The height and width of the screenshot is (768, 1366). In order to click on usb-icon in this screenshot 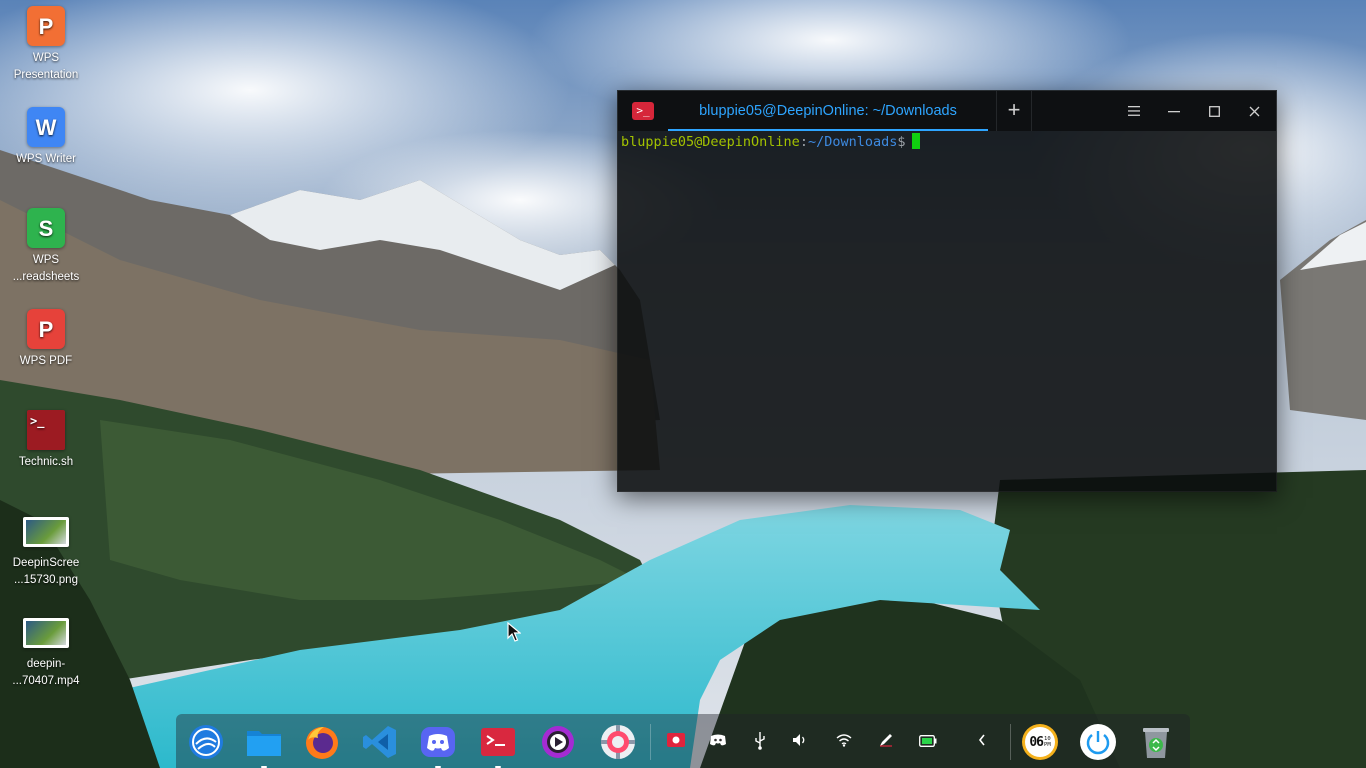, I will do `click(760, 741)`.